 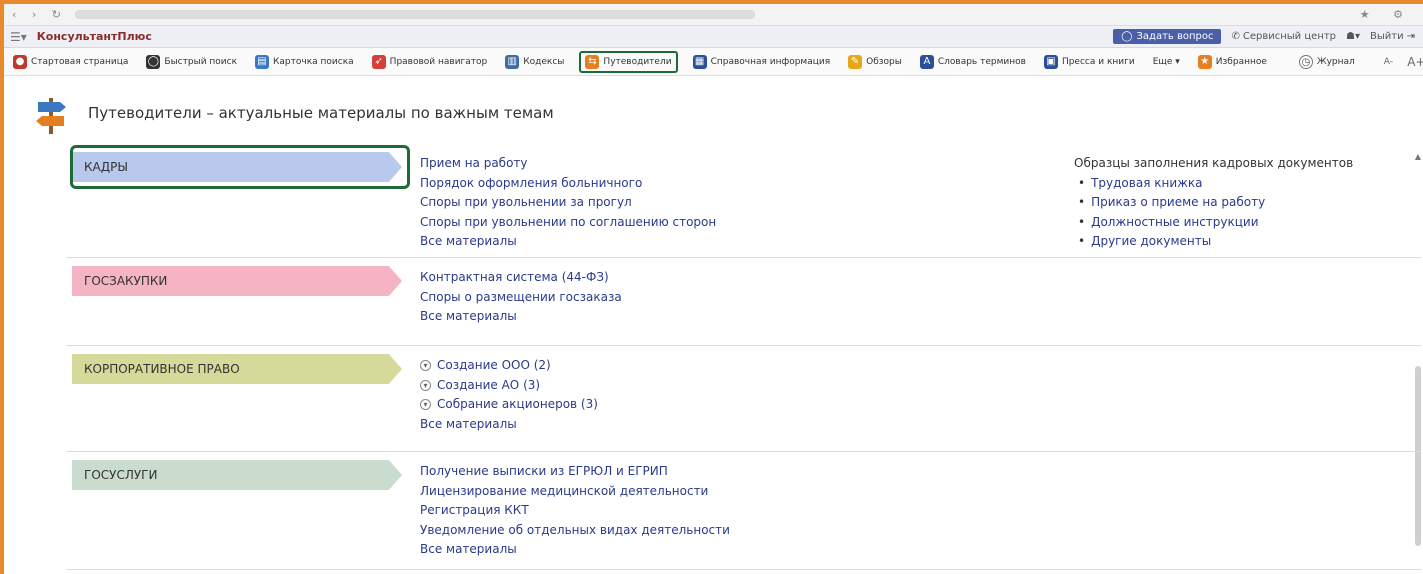 What do you see at coordinates (973, 62) in the screenshot?
I see `toolbar-item-8: А Словарь терминов` at bounding box center [973, 62].